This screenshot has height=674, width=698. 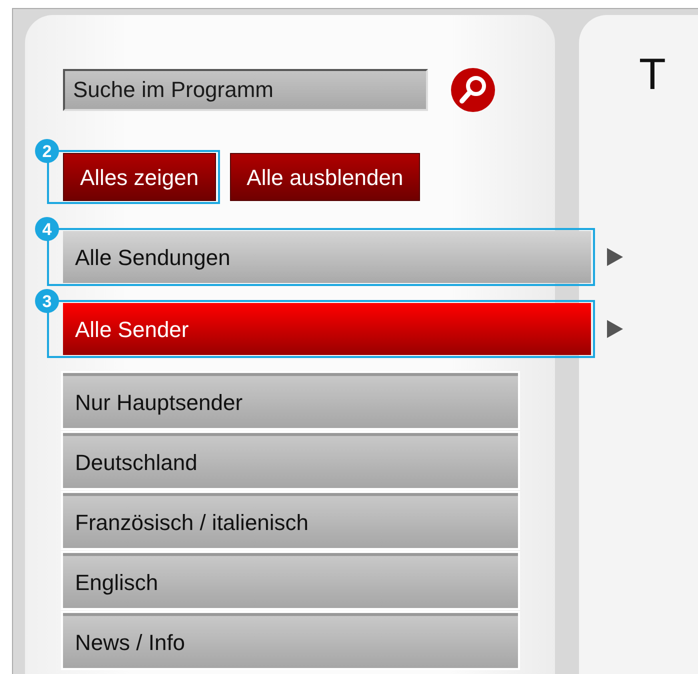 I want to click on menu-item: Nur Hauptsender, so click(x=290, y=400).